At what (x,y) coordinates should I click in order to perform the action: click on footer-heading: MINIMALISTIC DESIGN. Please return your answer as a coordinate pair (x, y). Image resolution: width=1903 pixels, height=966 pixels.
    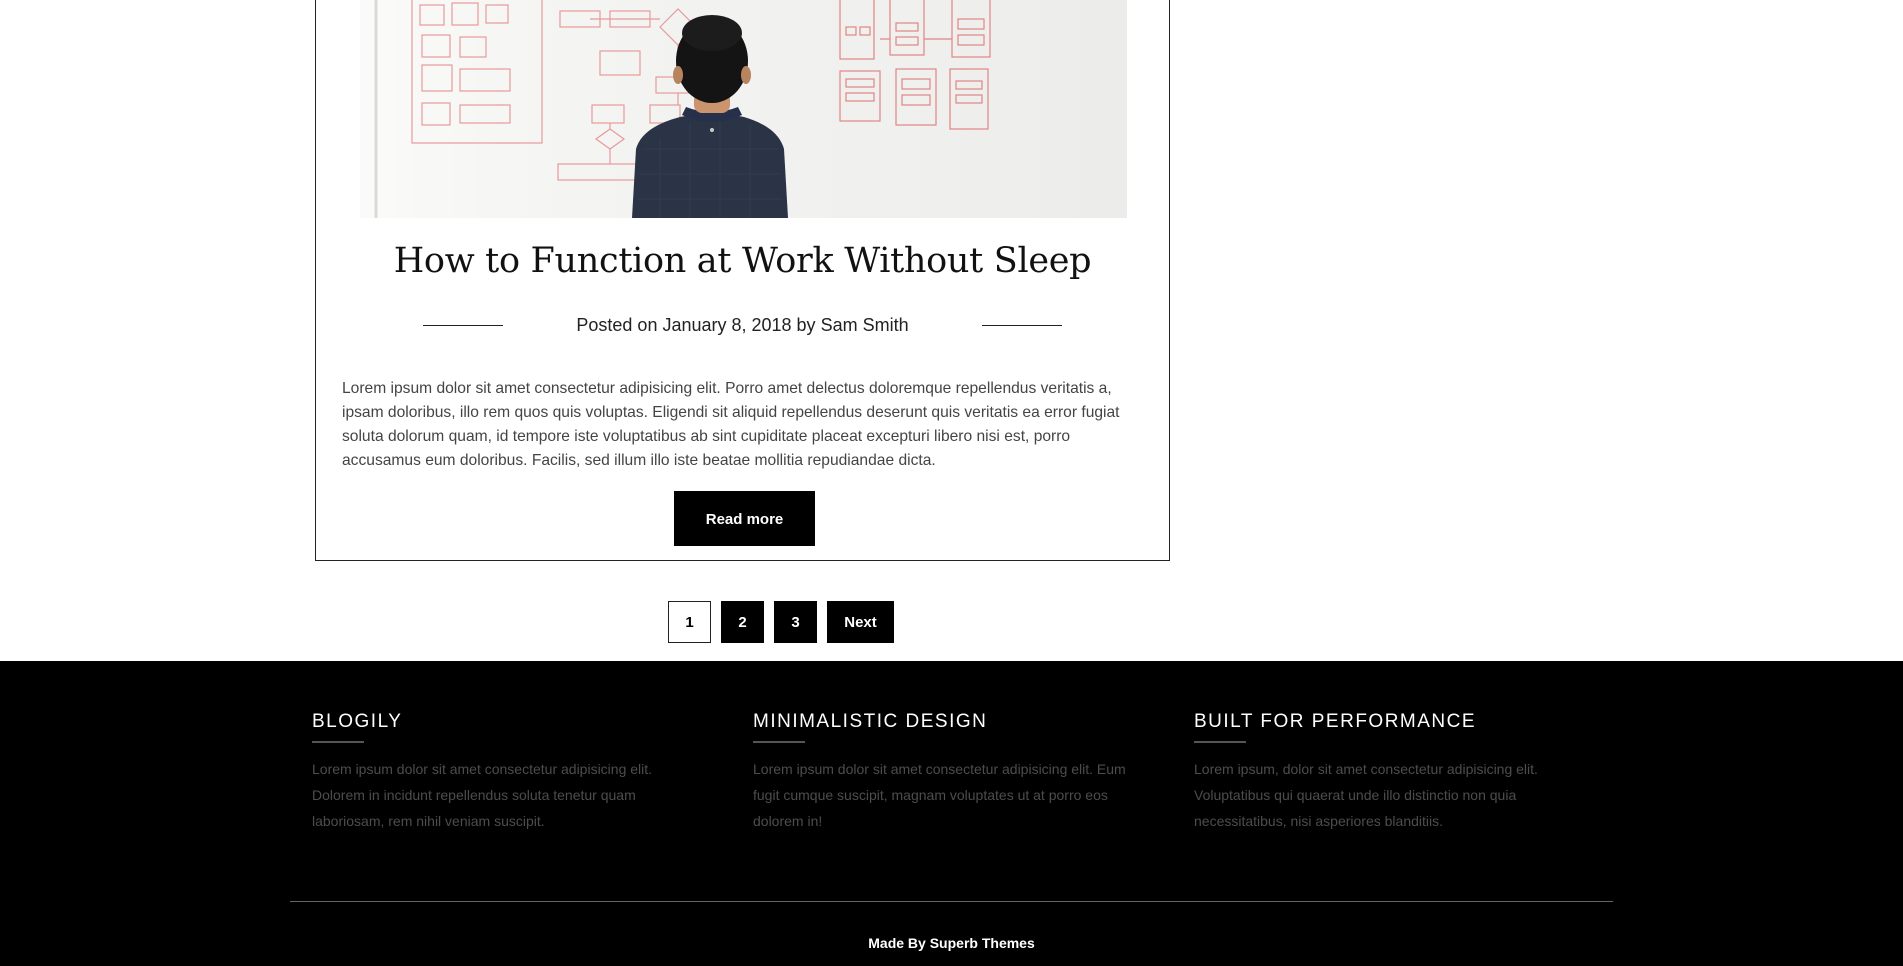
    Looking at the image, I should click on (870, 721).